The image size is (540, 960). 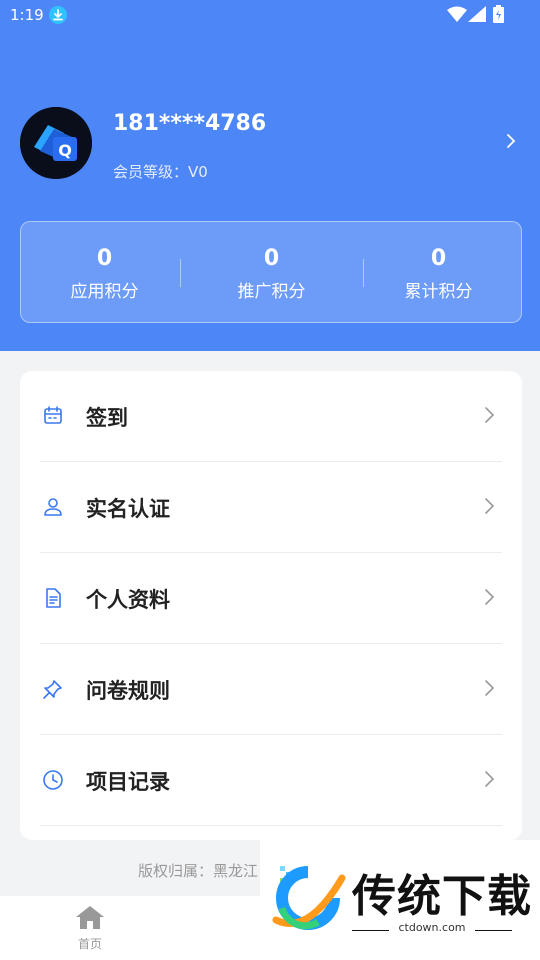 I want to click on points-summary: 0 应用积分 0 推广积分 0 累计积分, so click(x=271, y=272).